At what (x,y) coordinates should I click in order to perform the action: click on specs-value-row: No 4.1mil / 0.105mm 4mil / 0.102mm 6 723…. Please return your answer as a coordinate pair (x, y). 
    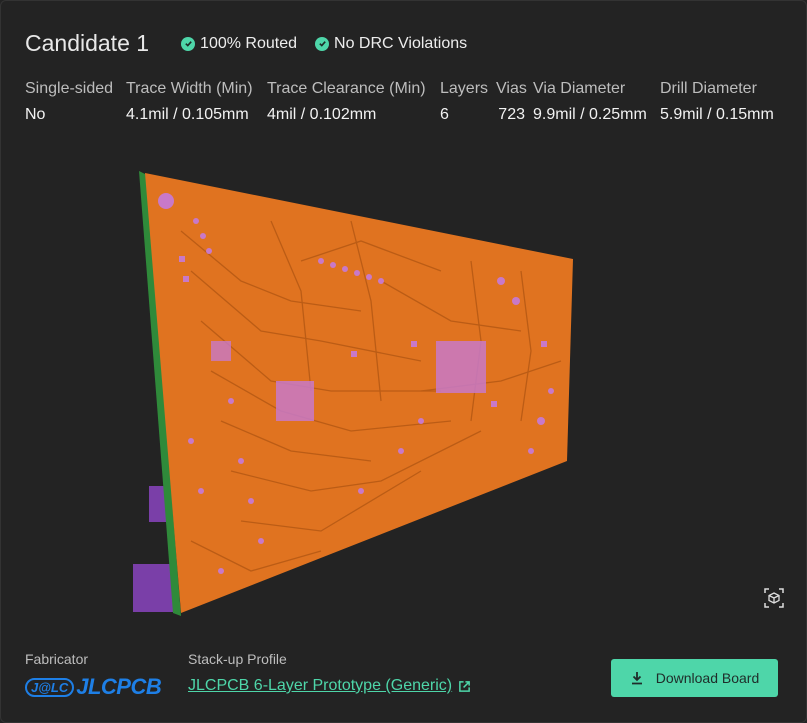
    Looking at the image, I should click on (402, 115).